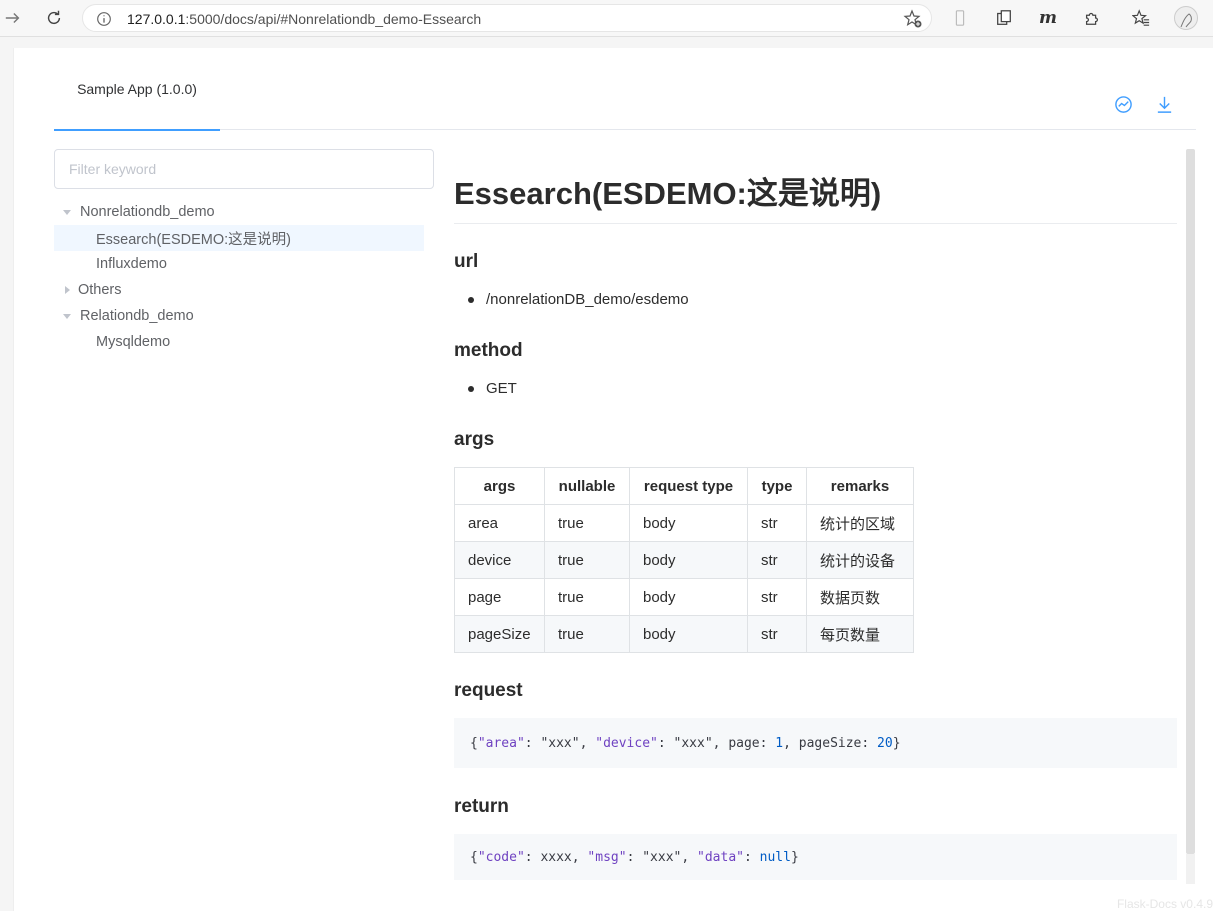  I want to click on column-header: type, so click(777, 486).